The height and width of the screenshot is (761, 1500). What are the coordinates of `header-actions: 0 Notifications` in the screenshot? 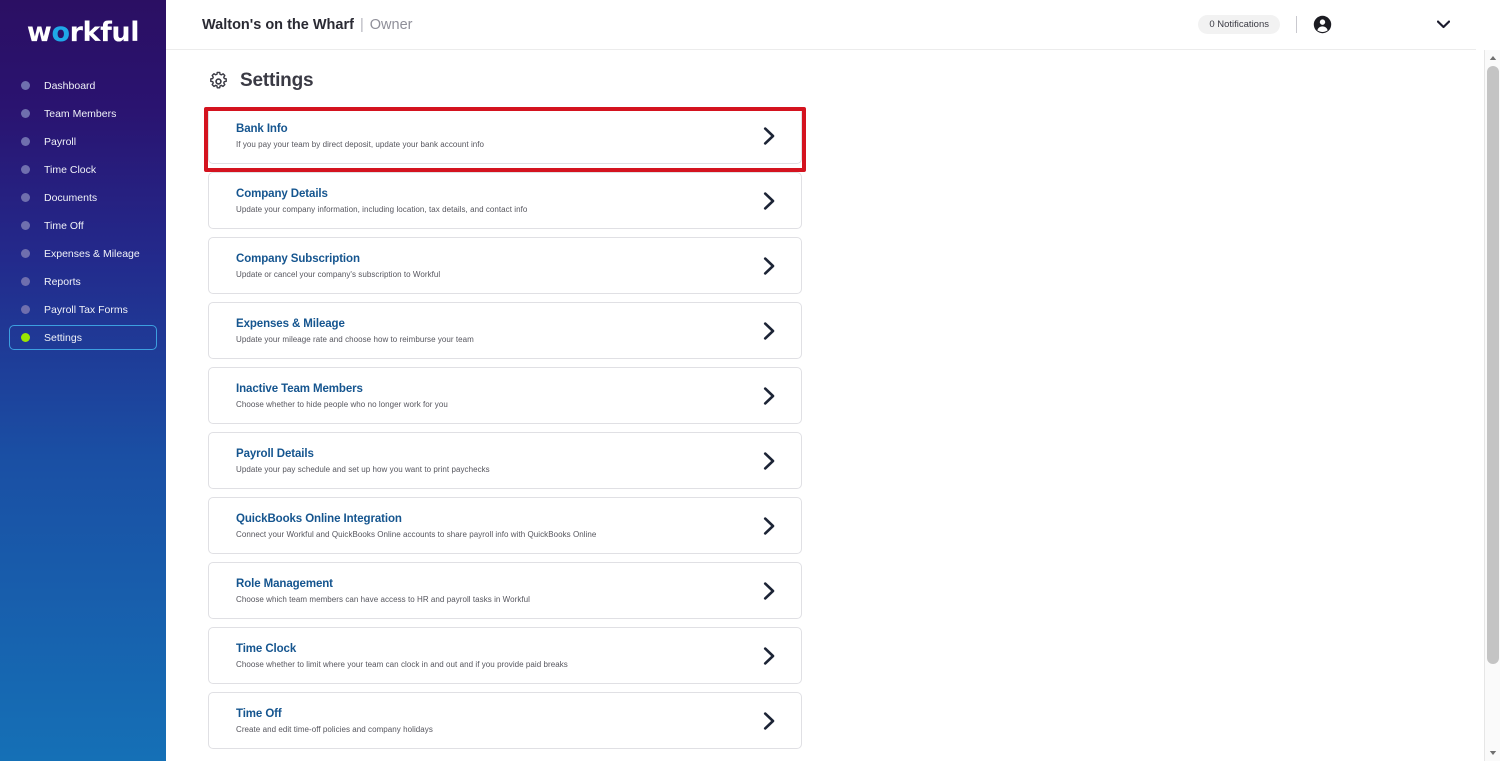 It's located at (1324, 24).